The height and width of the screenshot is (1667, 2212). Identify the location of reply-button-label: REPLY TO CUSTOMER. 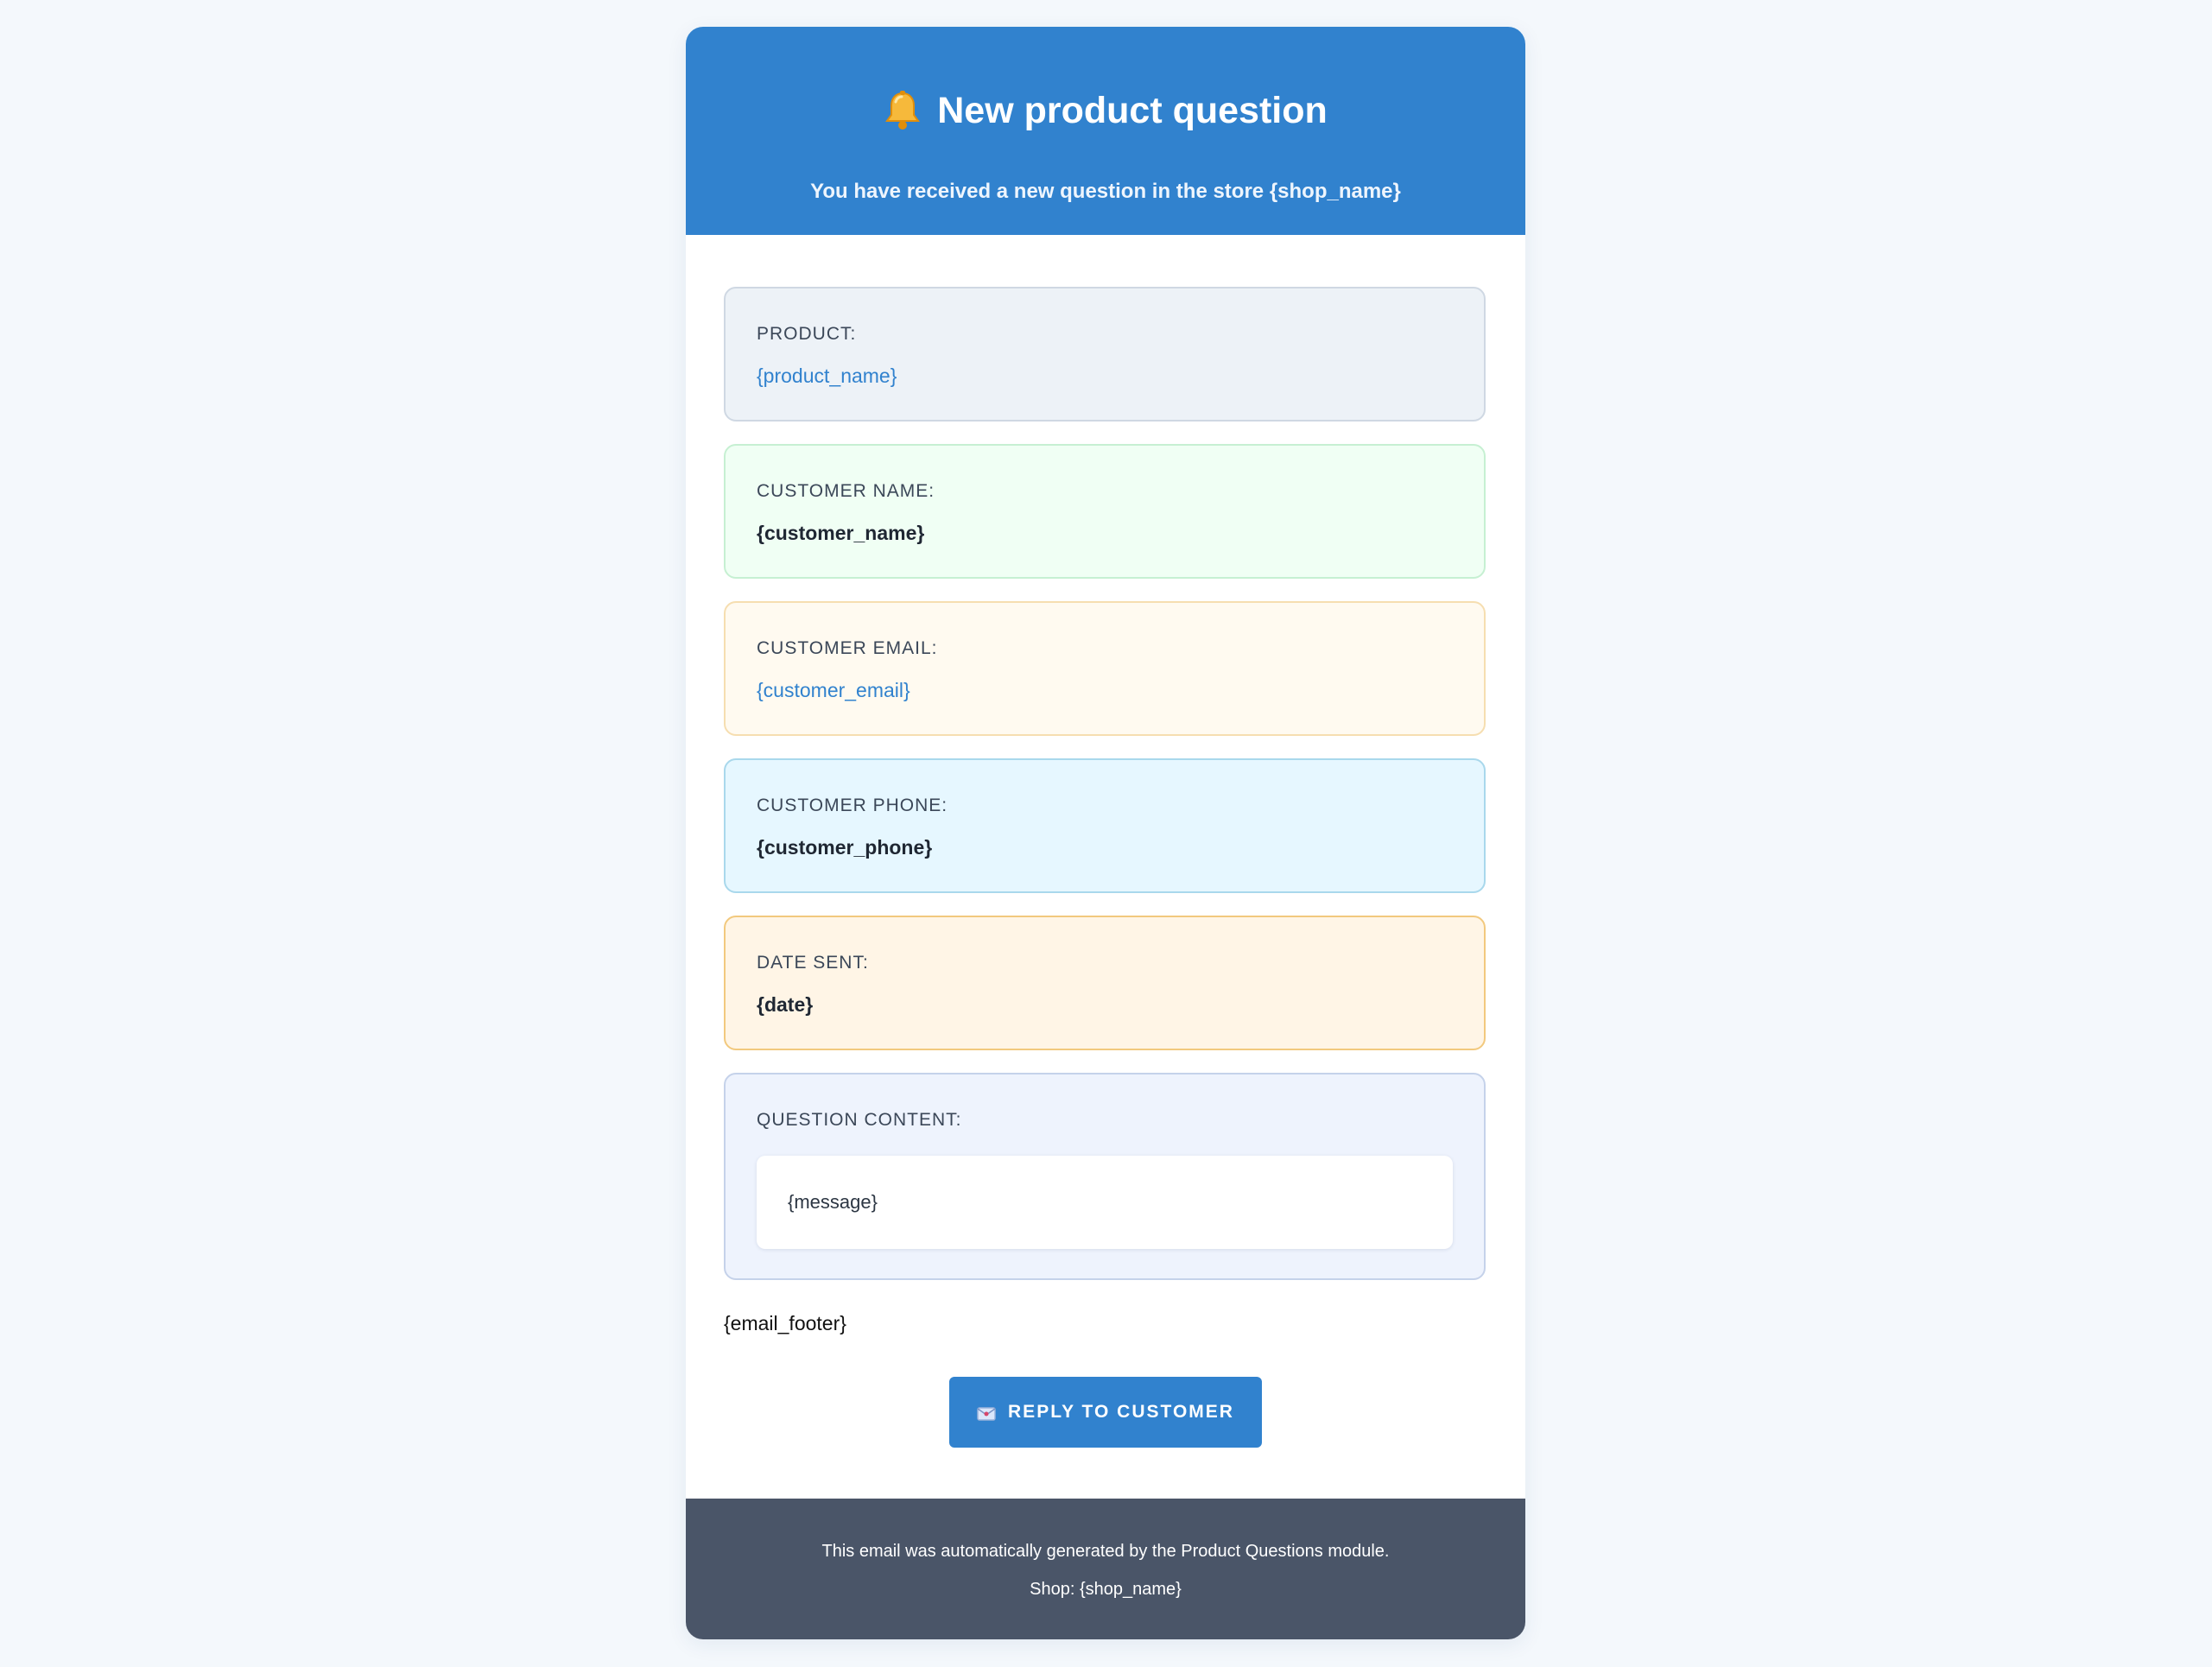
(1121, 1412).